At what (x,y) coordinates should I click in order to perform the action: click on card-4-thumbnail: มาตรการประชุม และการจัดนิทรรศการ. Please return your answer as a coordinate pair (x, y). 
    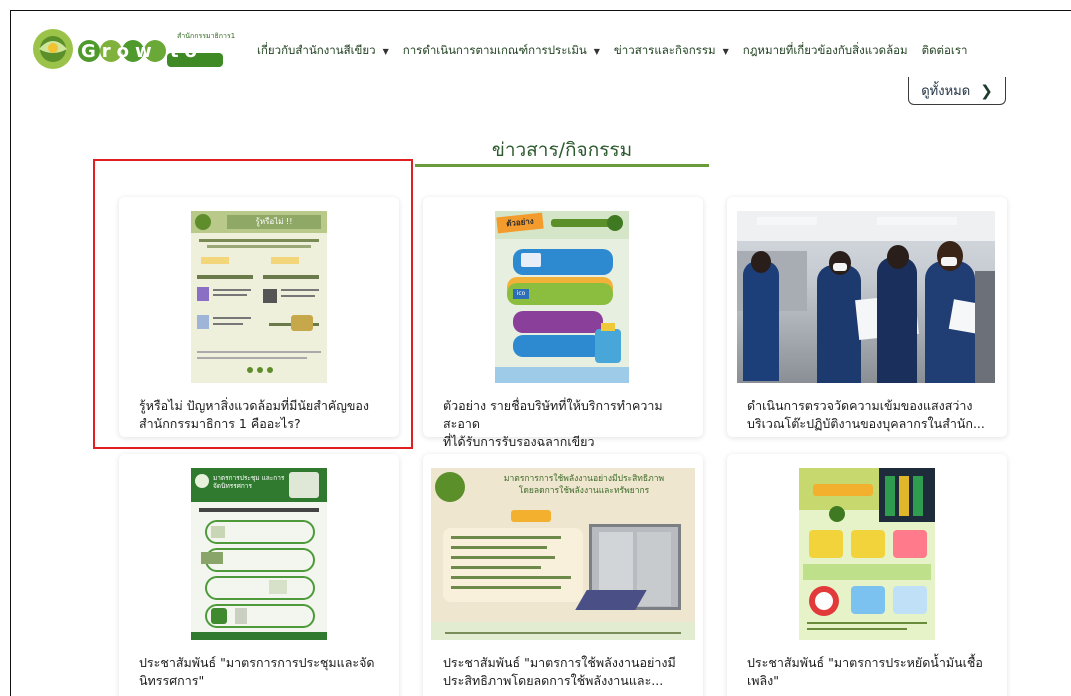
    Looking at the image, I should click on (259, 554).